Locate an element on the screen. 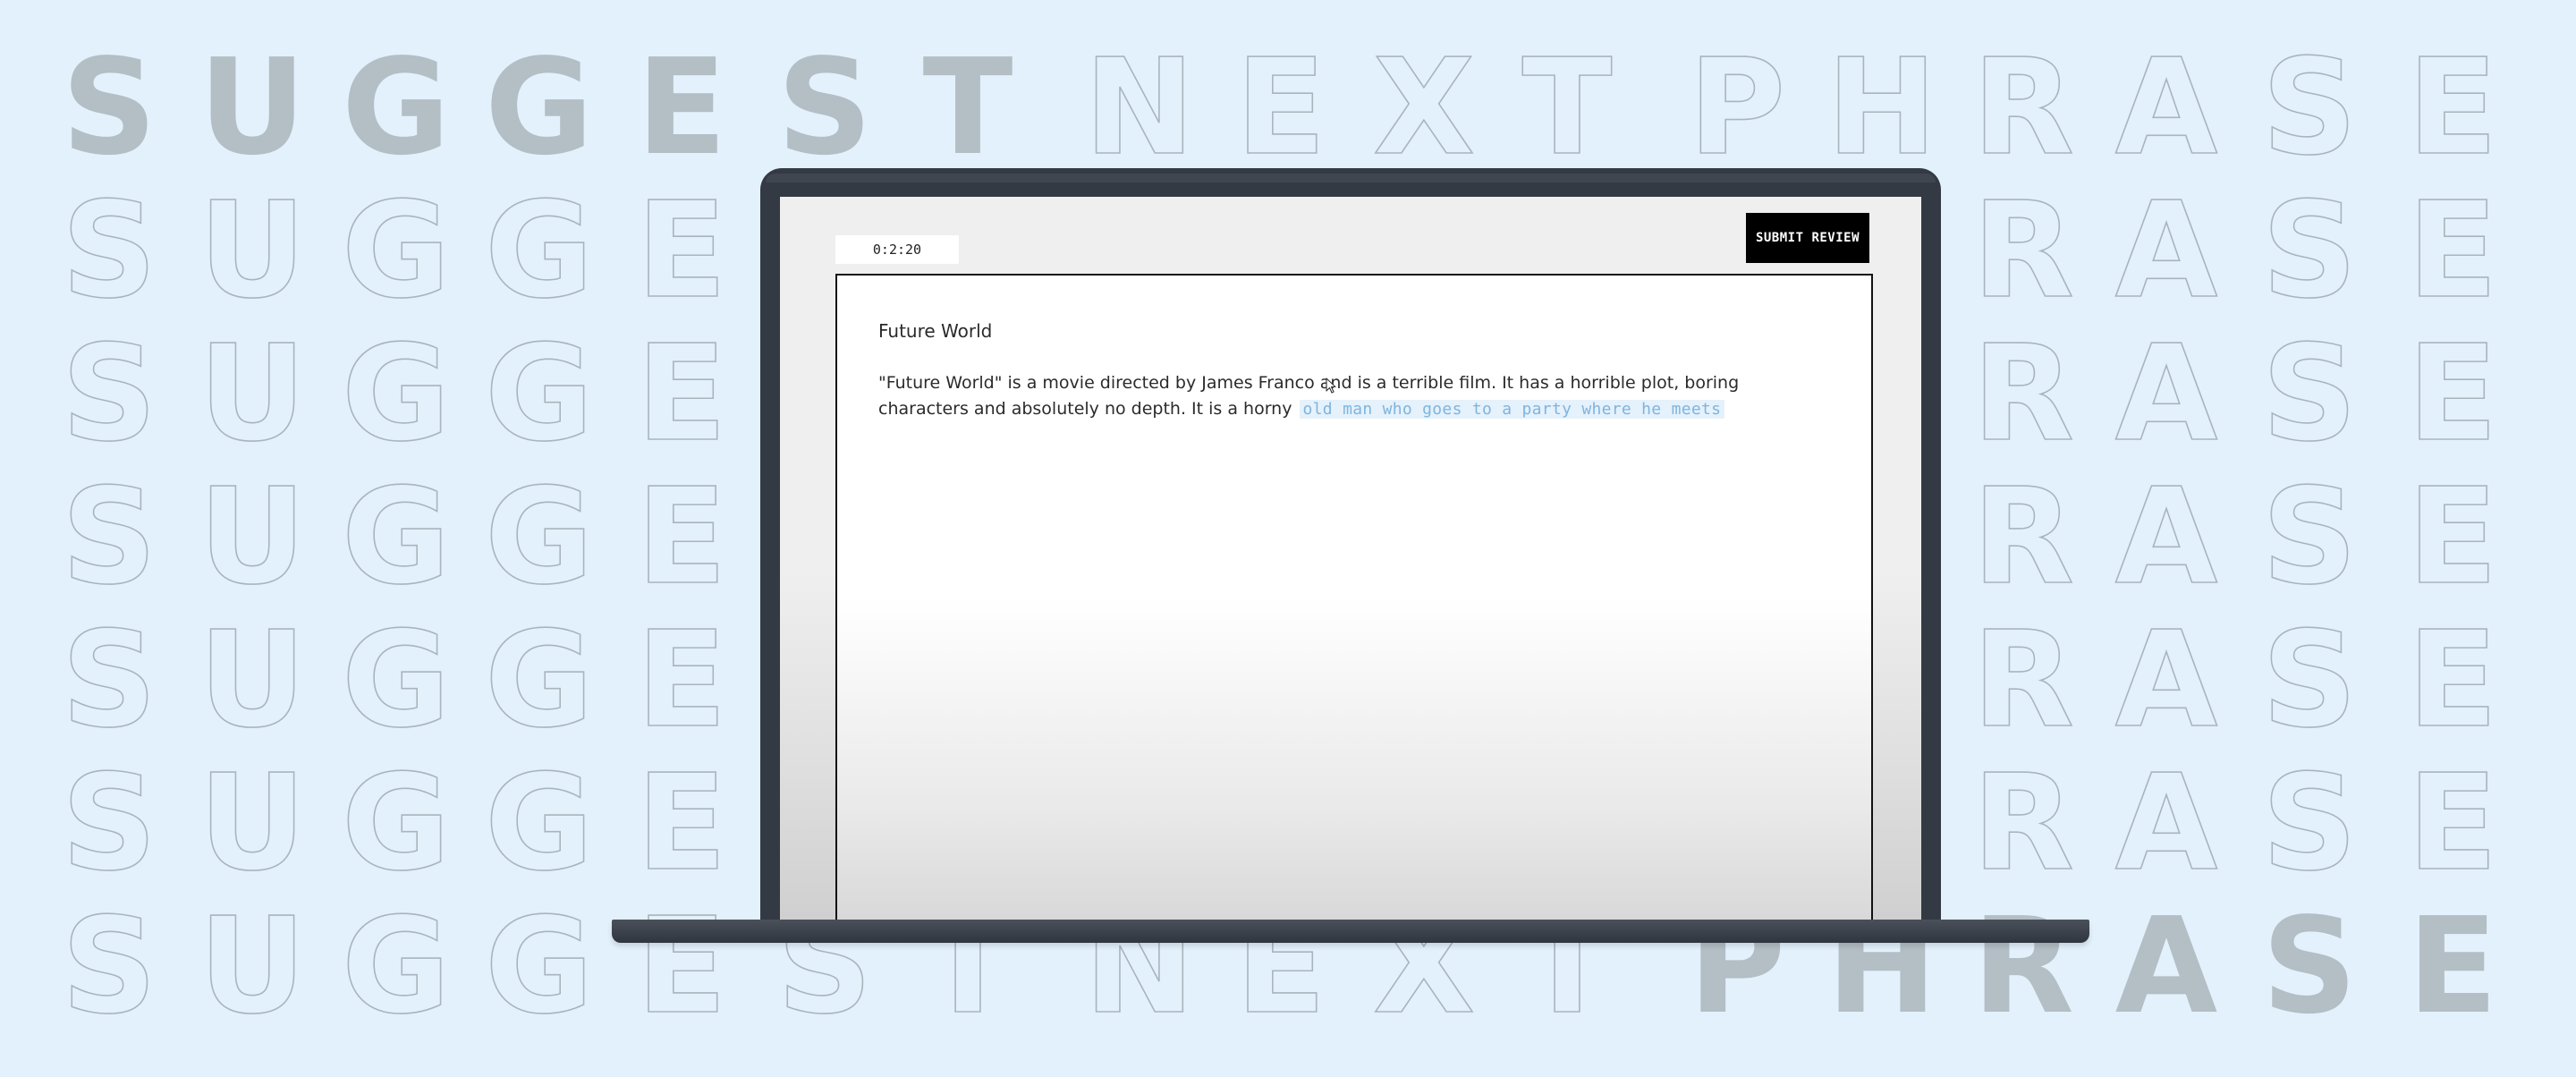 Image resolution: width=2576 pixels, height=1077 pixels. background-letter: P is located at coordinates (1737, 107).